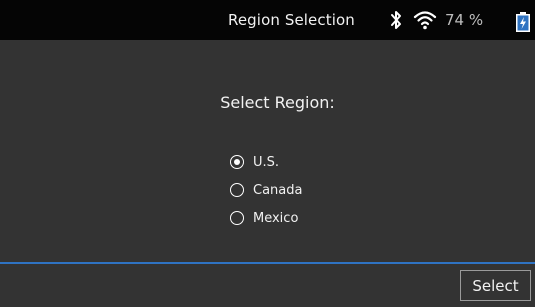  What do you see at coordinates (237, 162) in the screenshot?
I see `radio-selected-icon` at bounding box center [237, 162].